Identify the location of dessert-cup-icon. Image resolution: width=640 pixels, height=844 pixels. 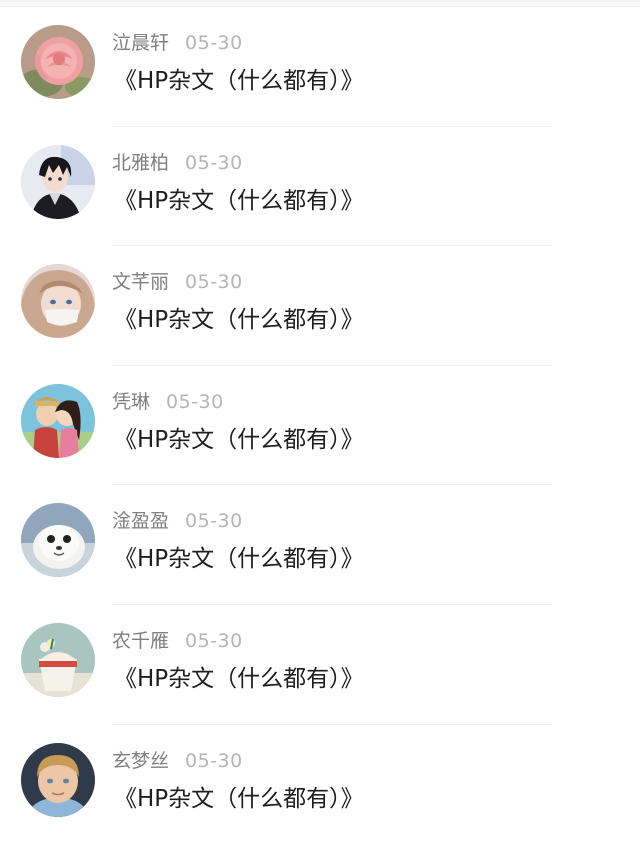
(58, 659).